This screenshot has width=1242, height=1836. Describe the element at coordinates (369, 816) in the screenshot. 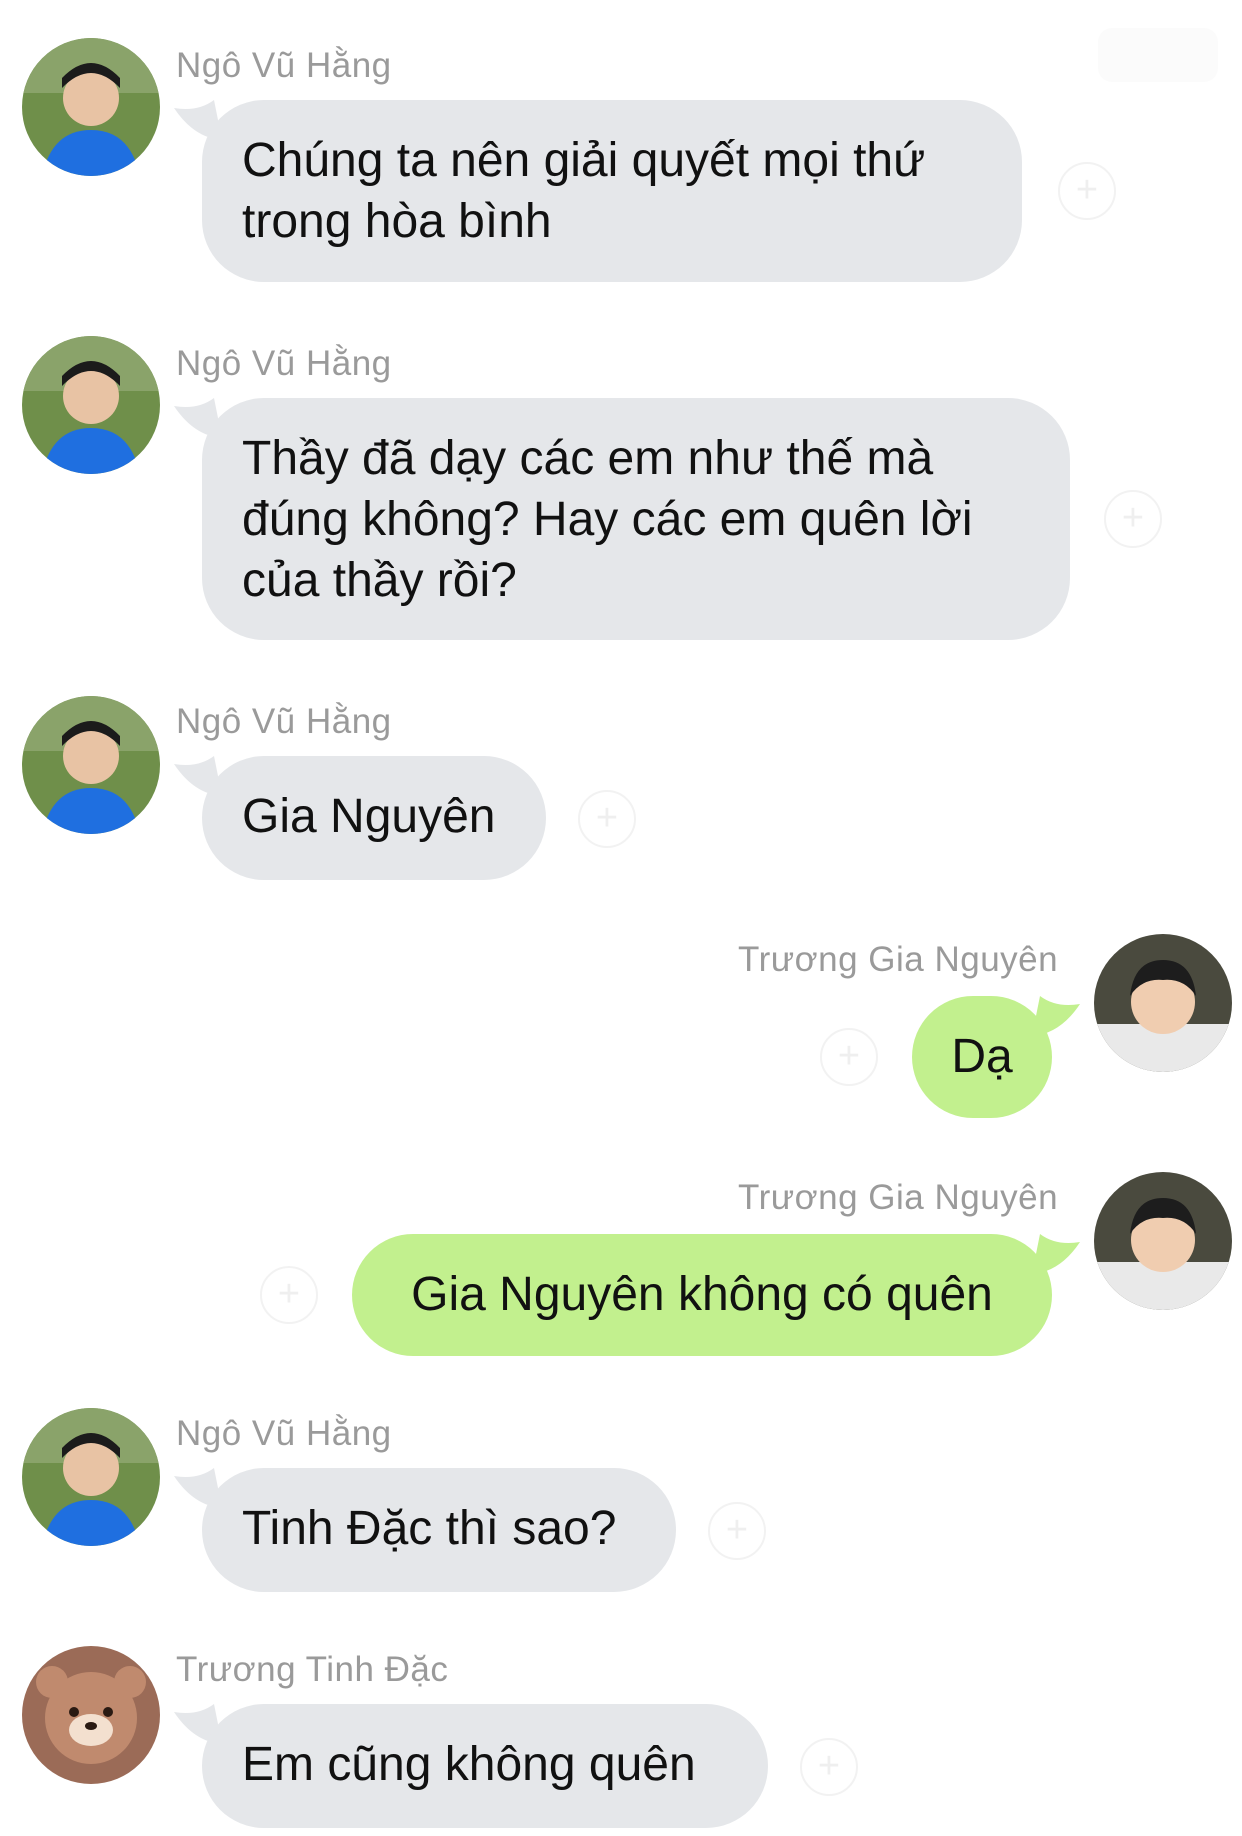

I see `message-line: Gia Nguyên` at that location.